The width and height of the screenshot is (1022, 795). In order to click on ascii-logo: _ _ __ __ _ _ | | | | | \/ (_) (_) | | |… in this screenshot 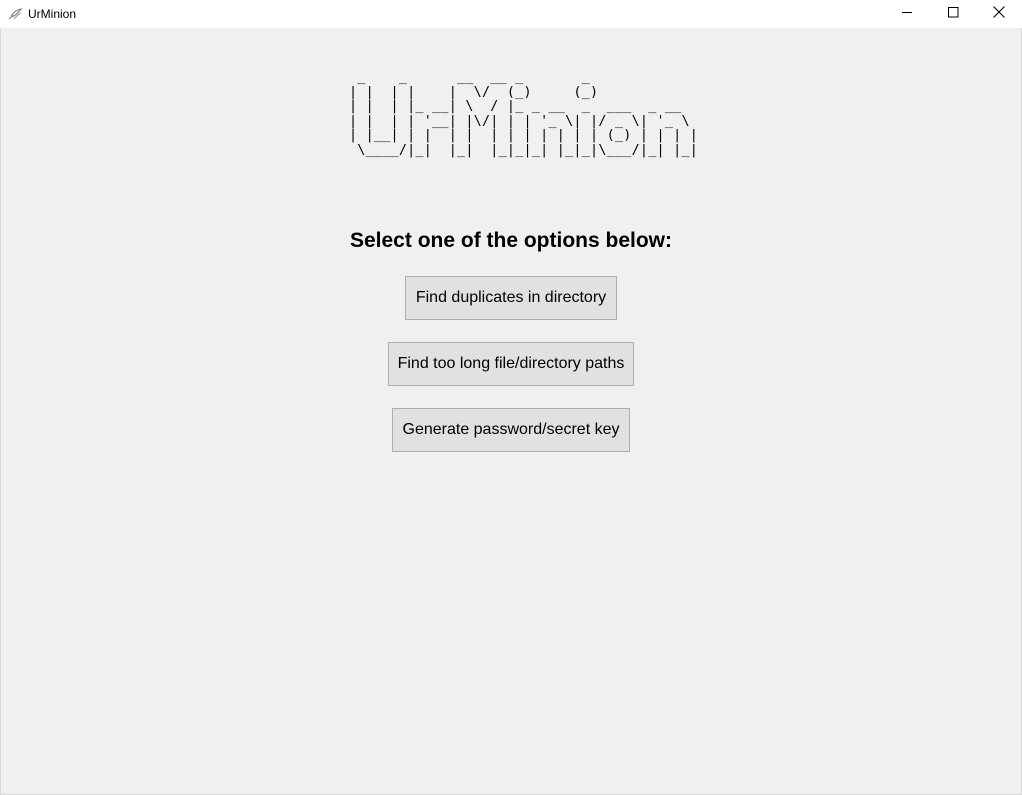, I will do `click(524, 114)`.